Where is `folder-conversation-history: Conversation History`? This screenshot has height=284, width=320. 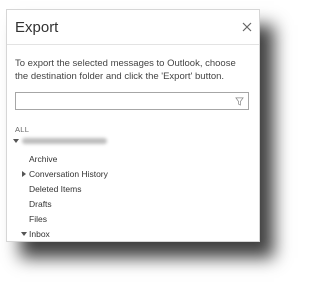
folder-conversation-history: Conversation History is located at coordinates (68, 174).